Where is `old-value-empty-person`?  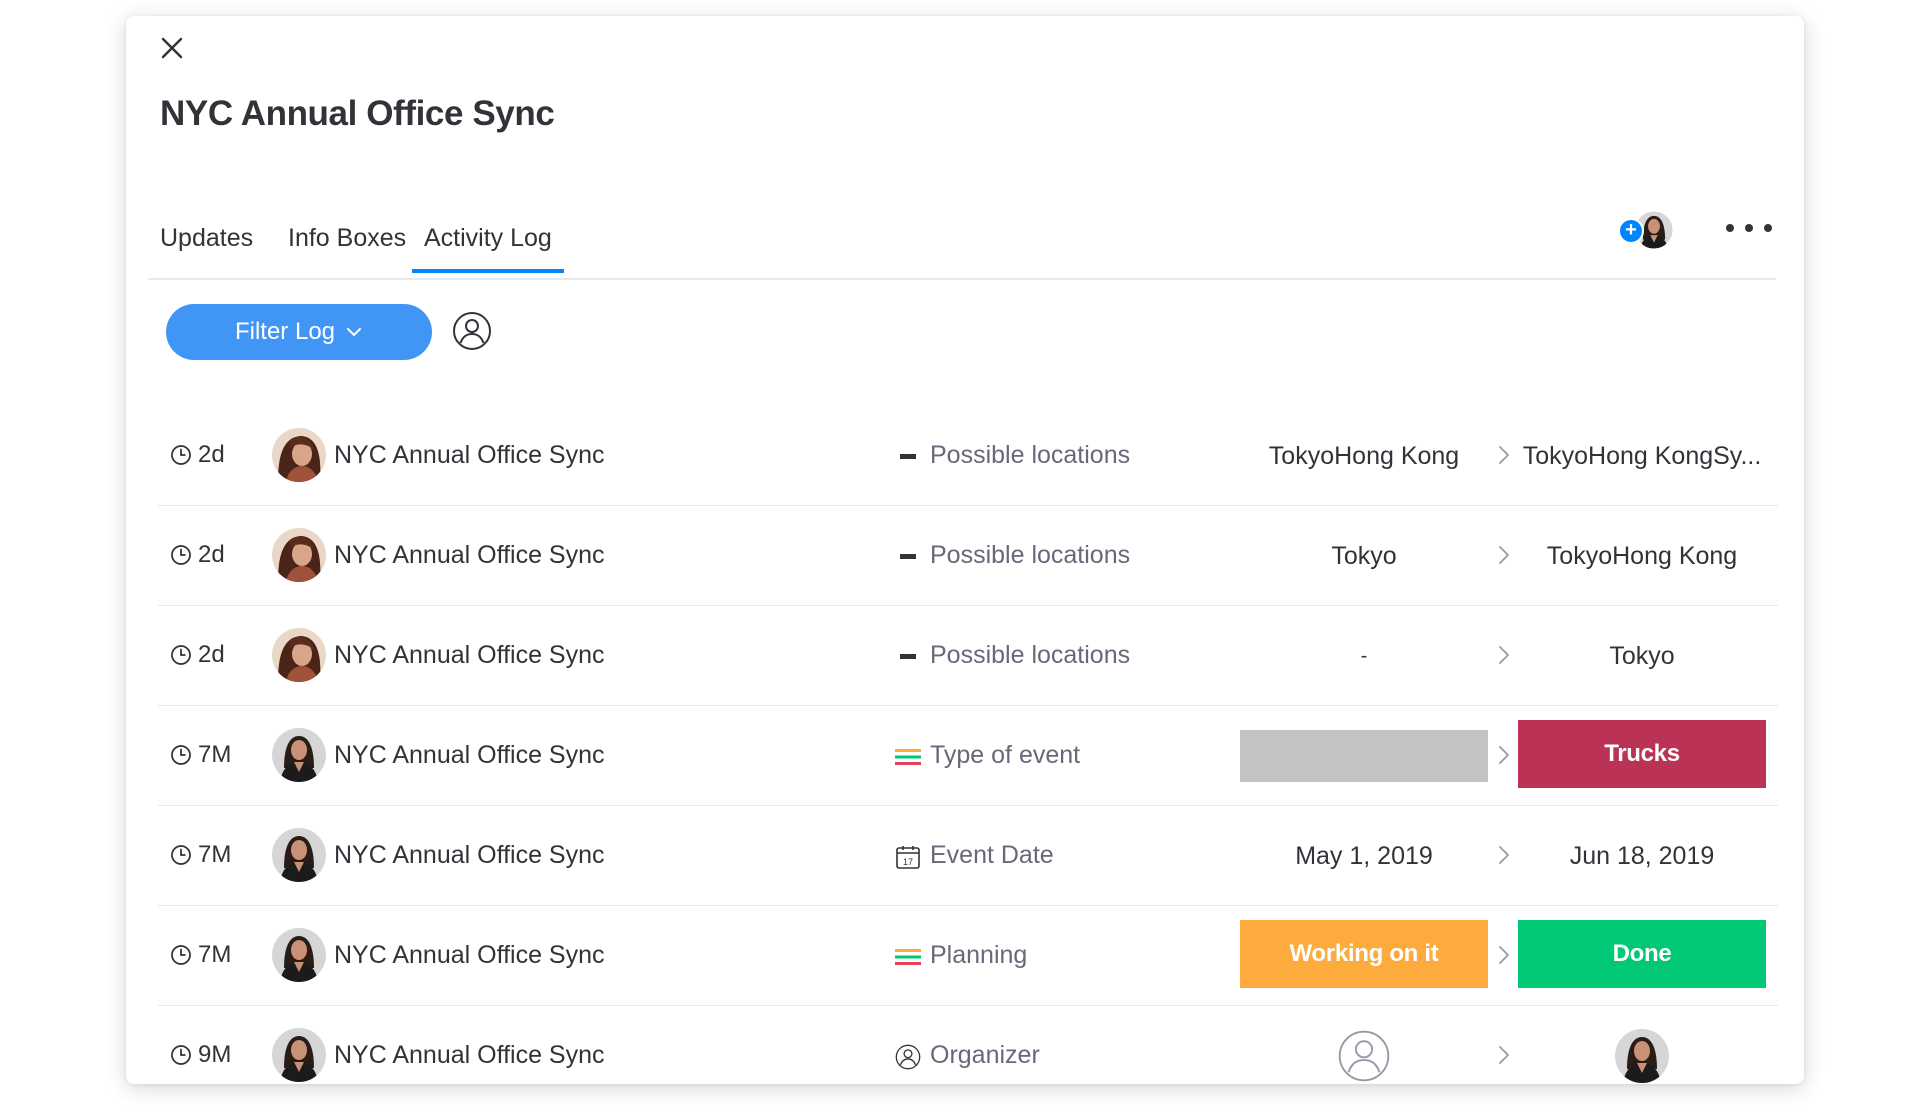
old-value-empty-person is located at coordinates (1364, 1056).